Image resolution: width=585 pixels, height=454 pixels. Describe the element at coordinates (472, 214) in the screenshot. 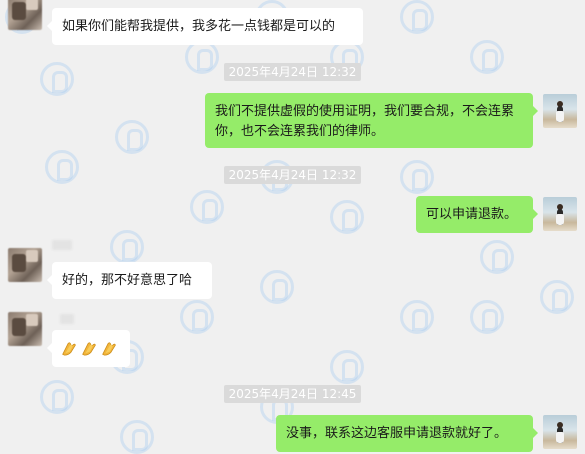

I see `message-text: 可以申请退款。` at that location.